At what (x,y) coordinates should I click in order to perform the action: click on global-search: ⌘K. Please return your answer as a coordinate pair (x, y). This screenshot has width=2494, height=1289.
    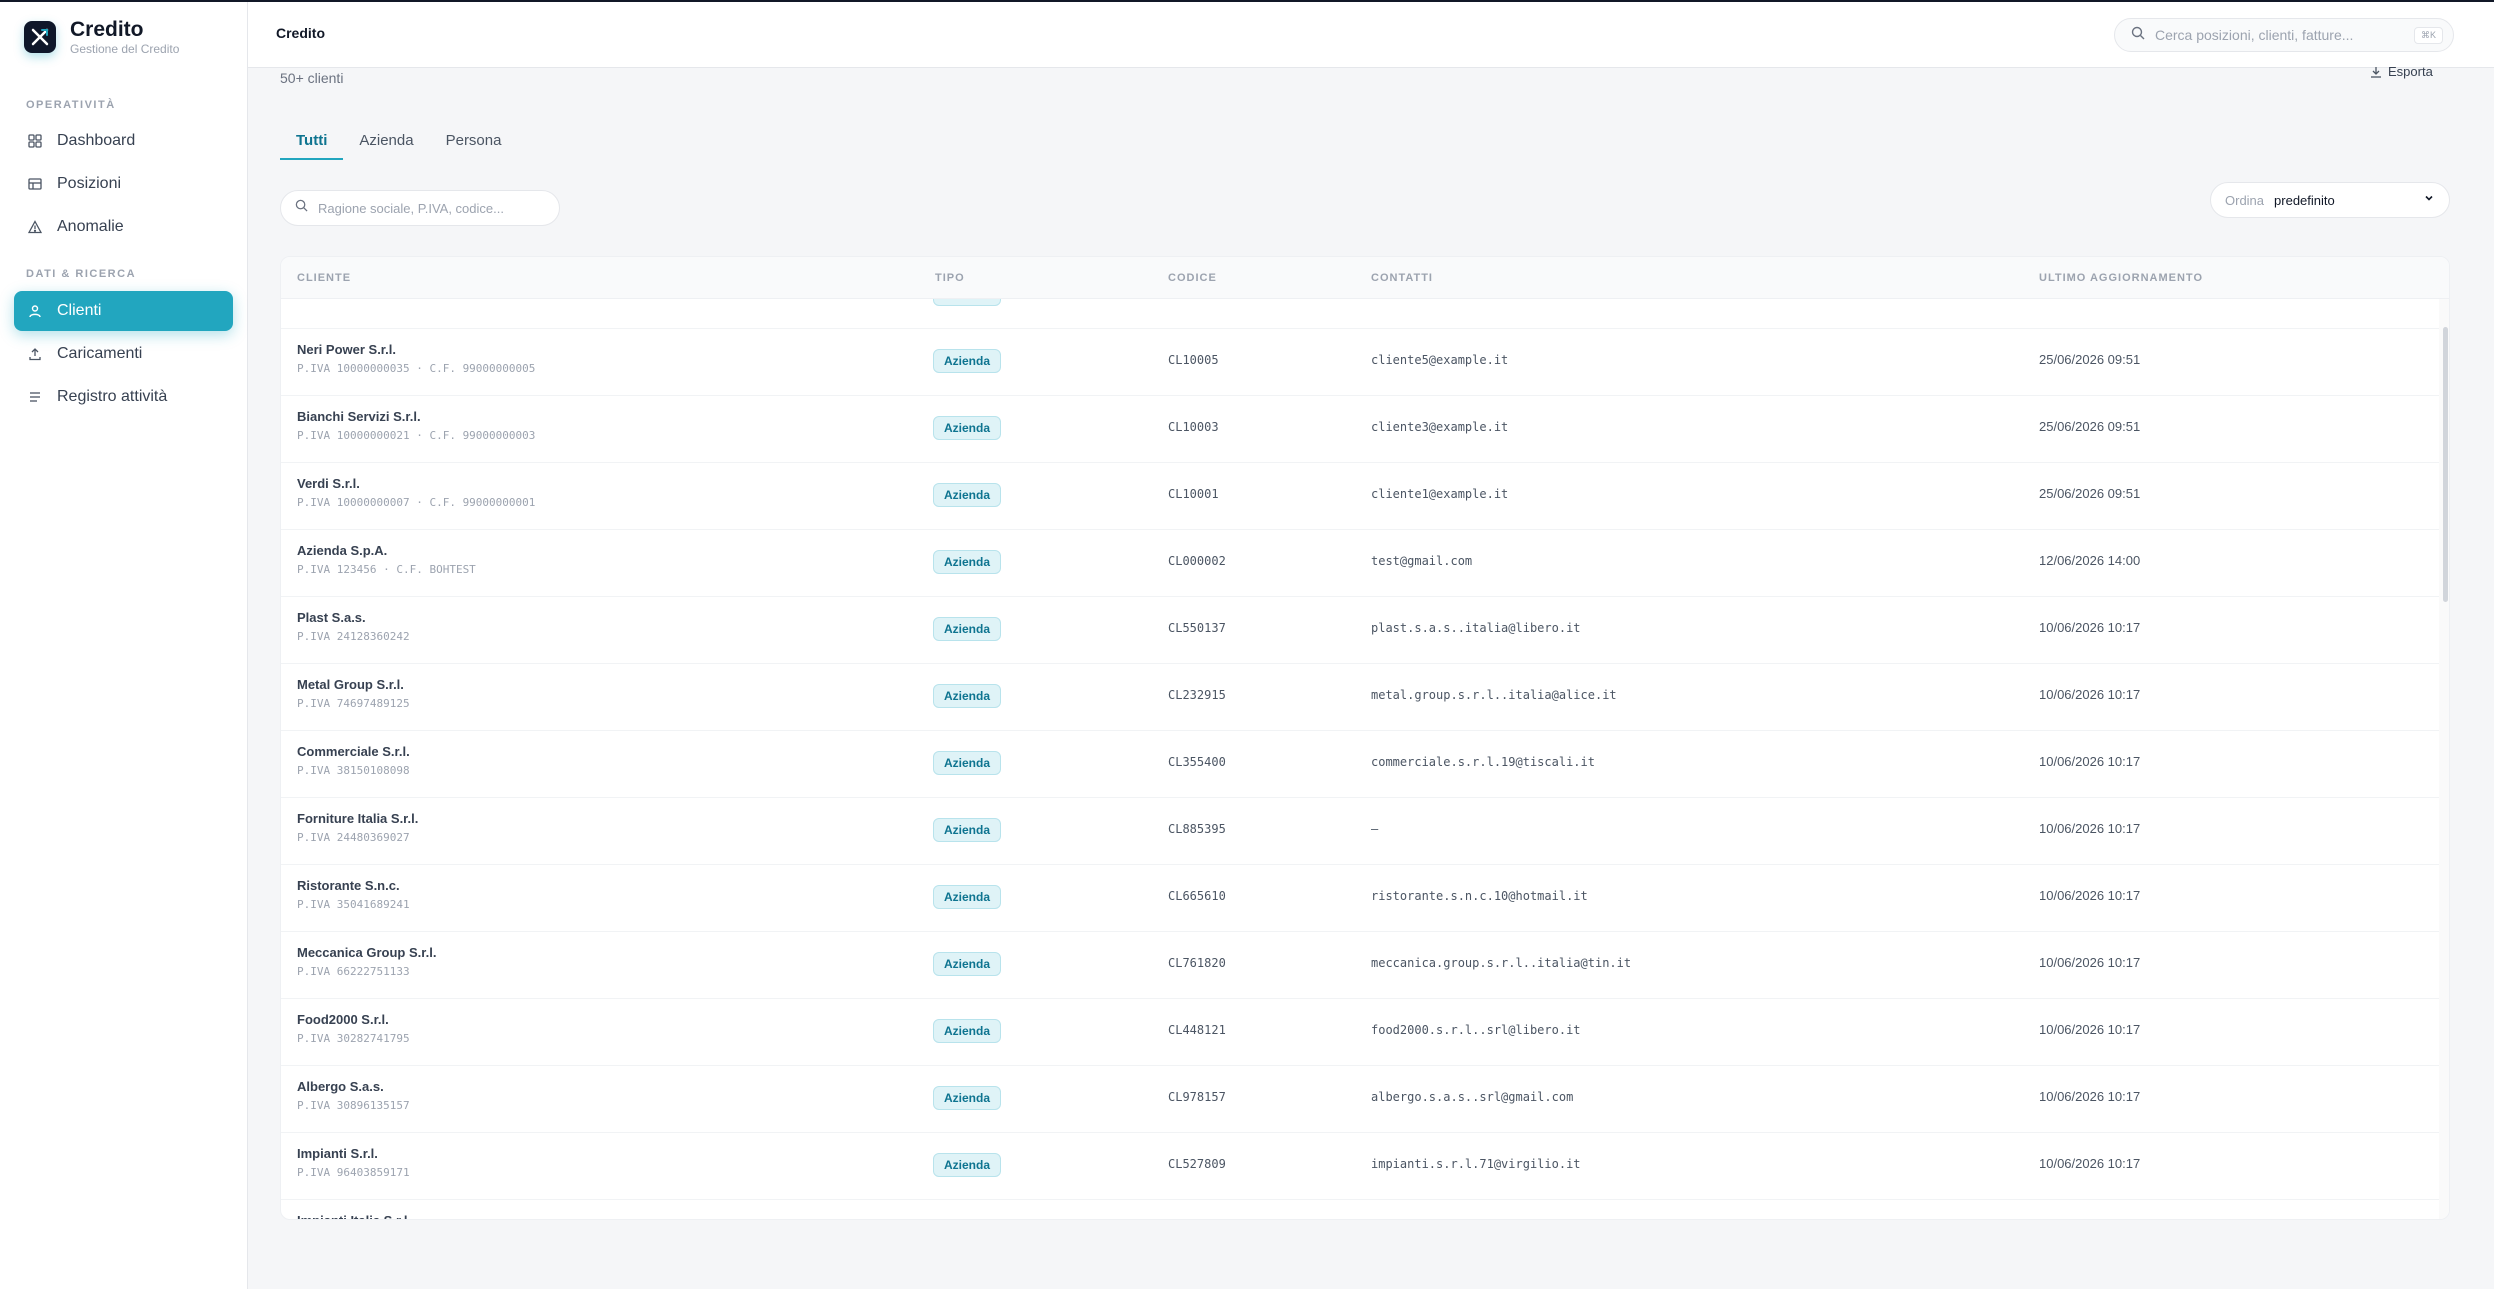
    Looking at the image, I should click on (2284, 35).